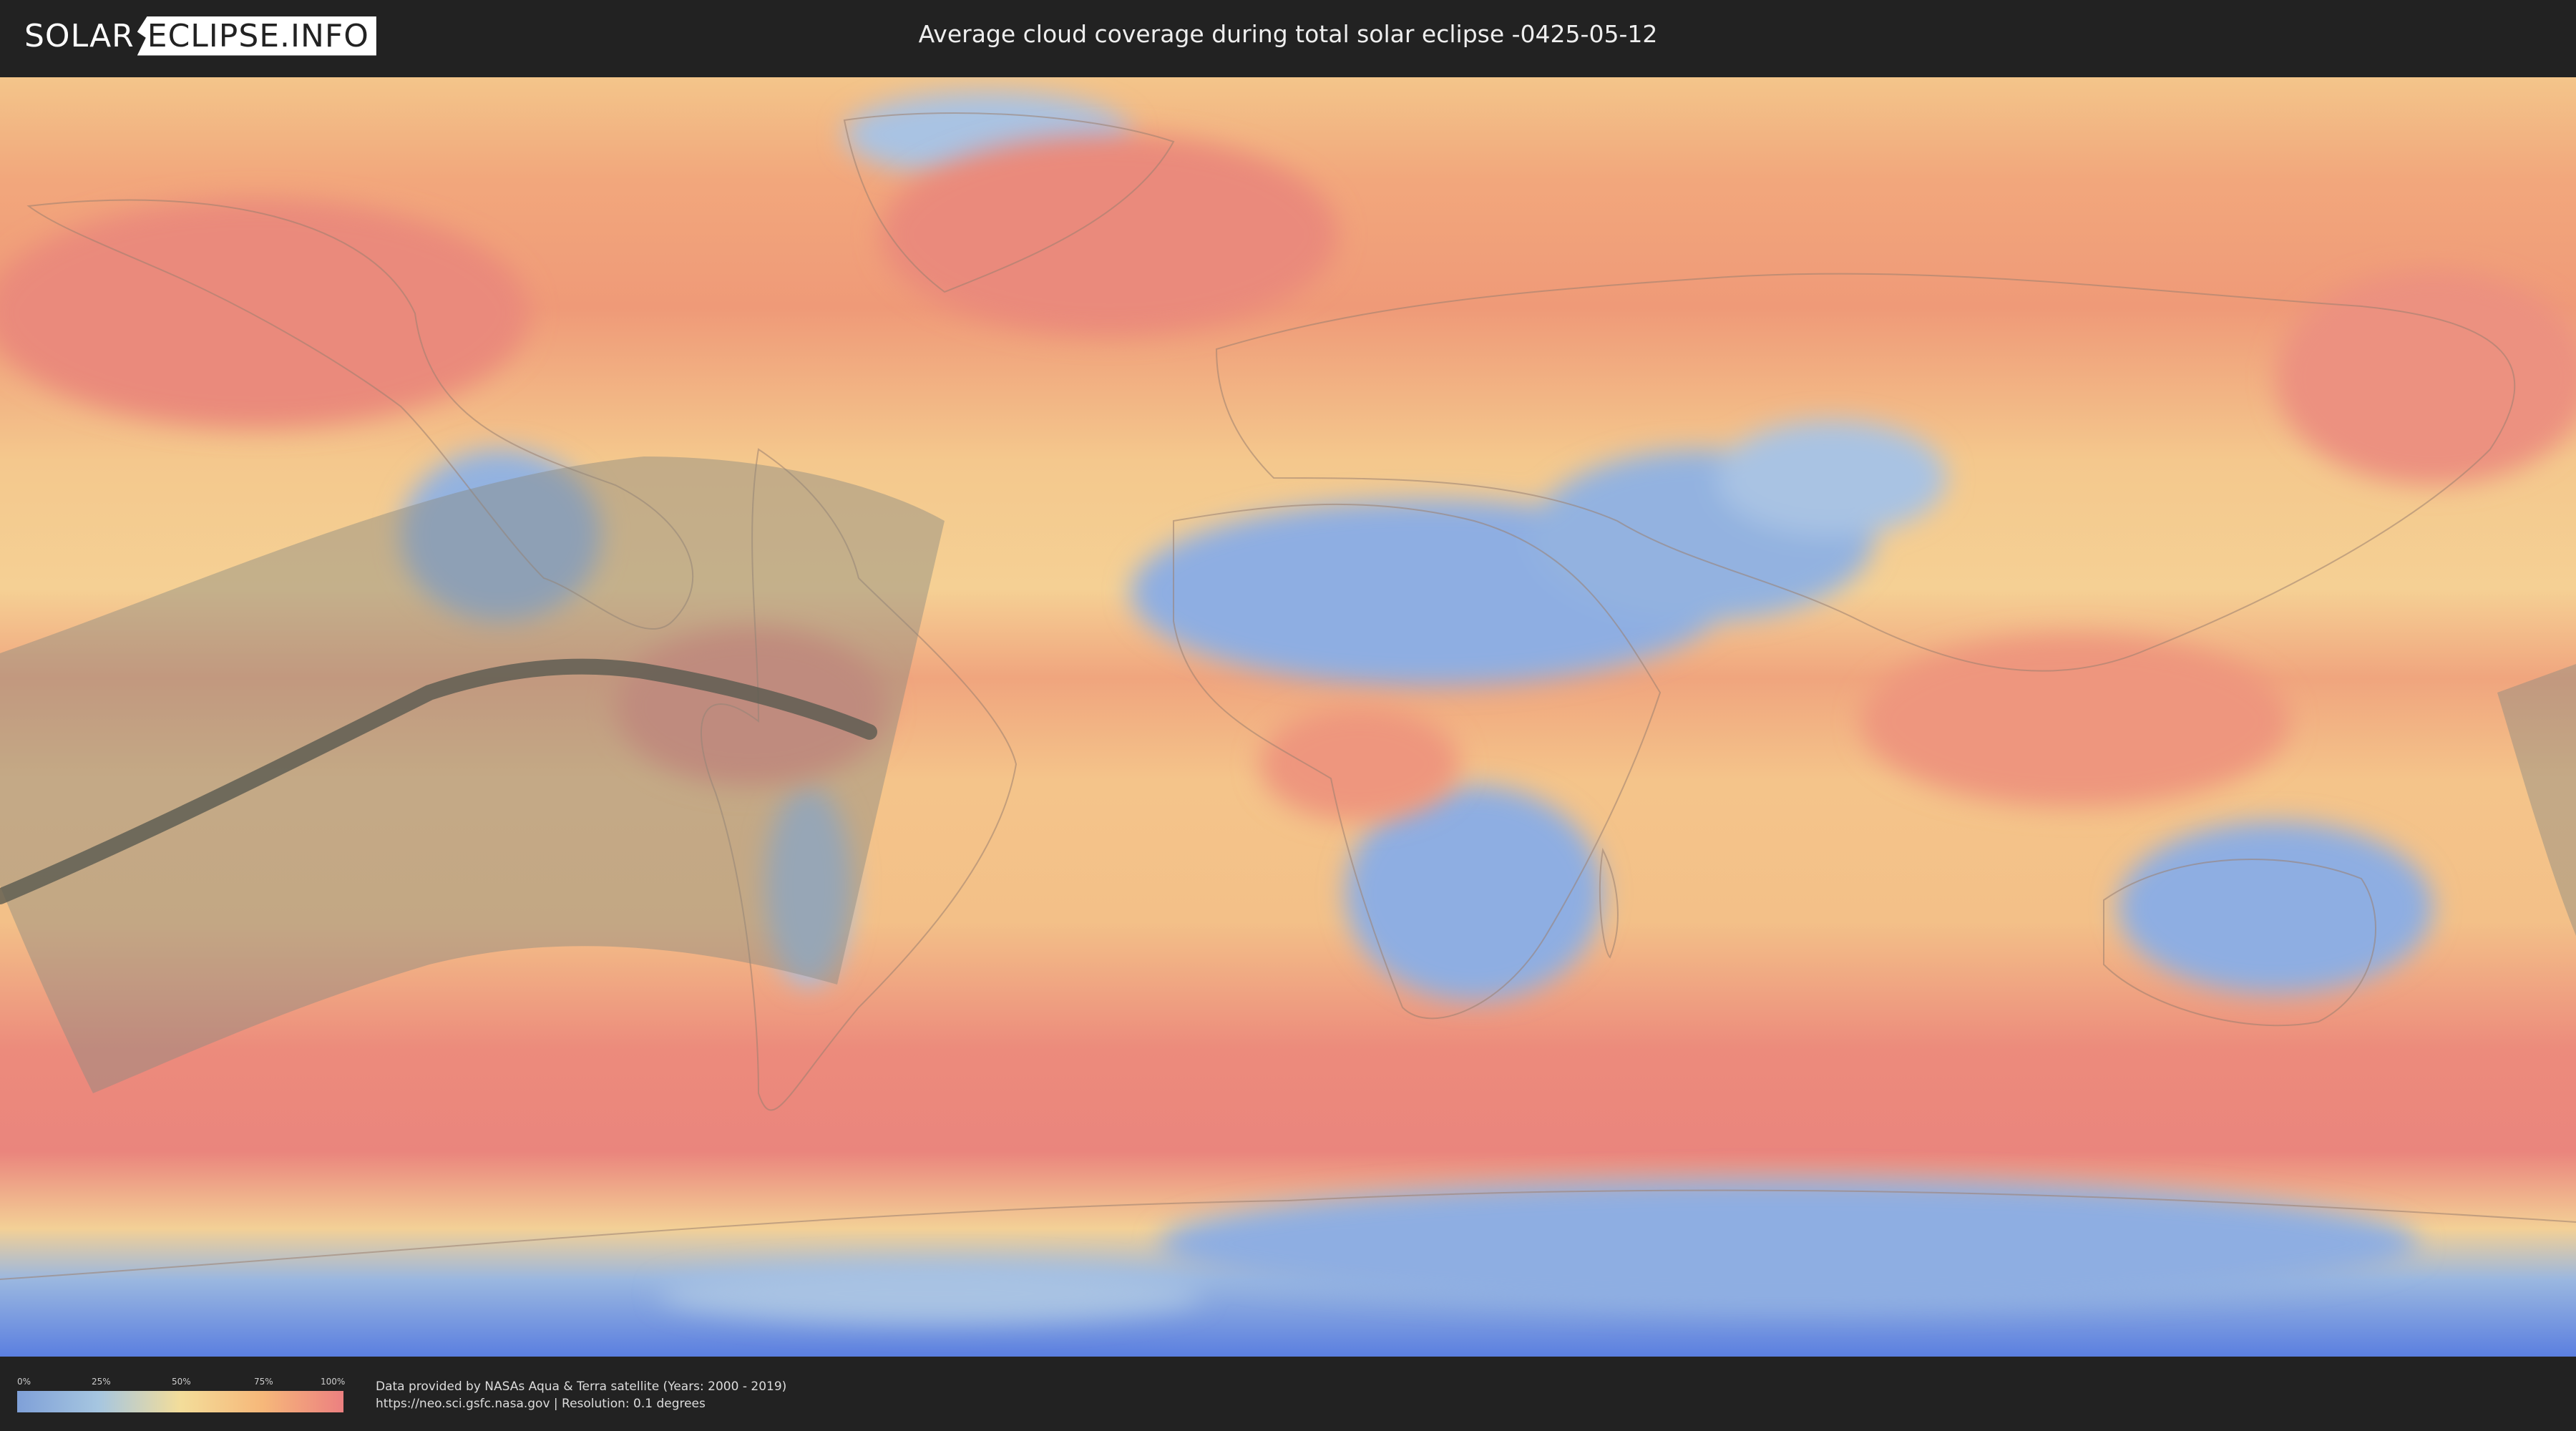 The image size is (2576, 1431). I want to click on legend-color-scale, so click(180, 1402).